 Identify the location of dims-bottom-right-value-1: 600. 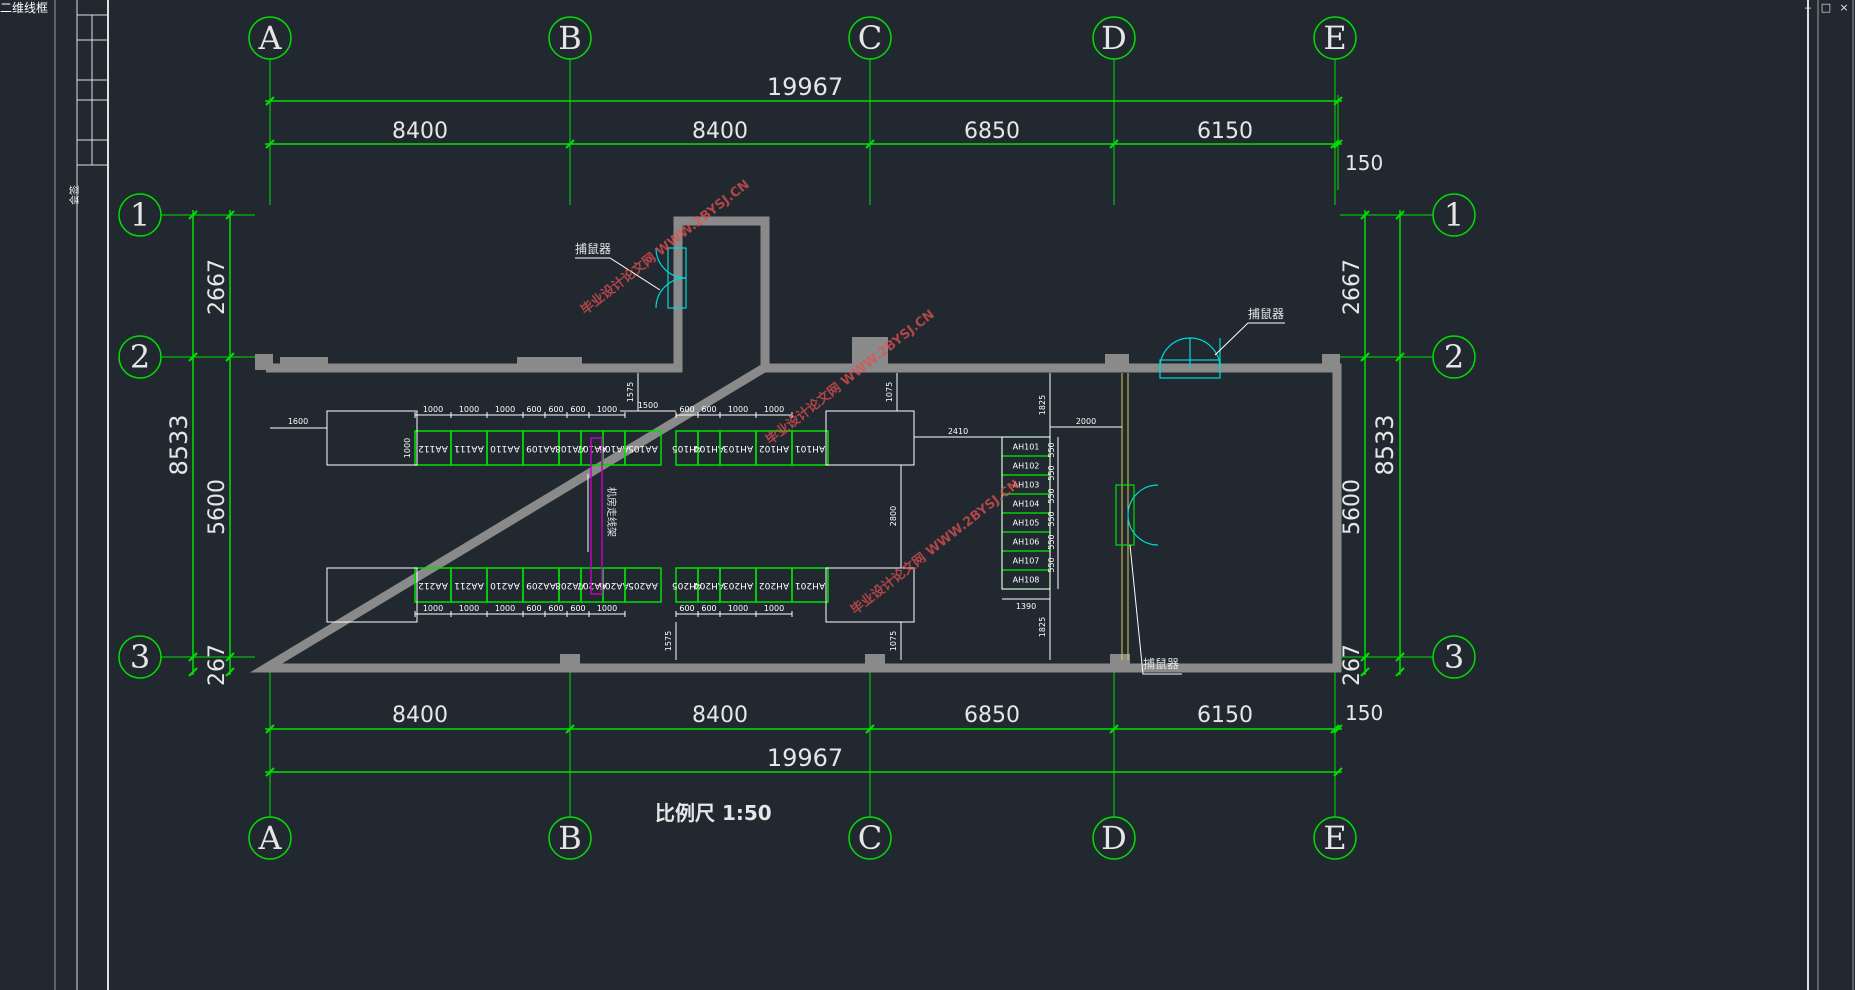
(708, 608).